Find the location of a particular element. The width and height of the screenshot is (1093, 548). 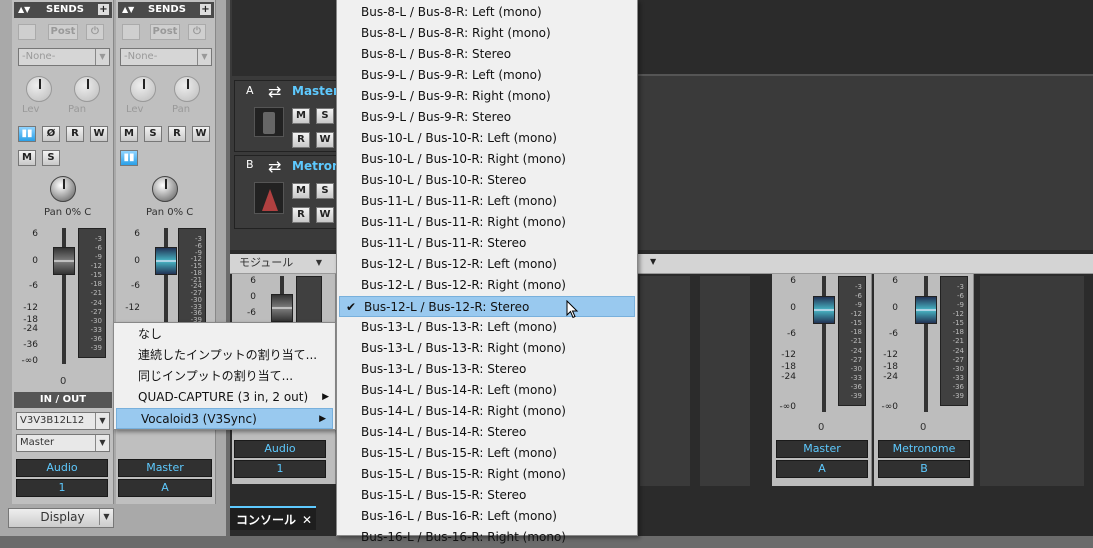

bus-name: Master is located at coordinates (822, 449).